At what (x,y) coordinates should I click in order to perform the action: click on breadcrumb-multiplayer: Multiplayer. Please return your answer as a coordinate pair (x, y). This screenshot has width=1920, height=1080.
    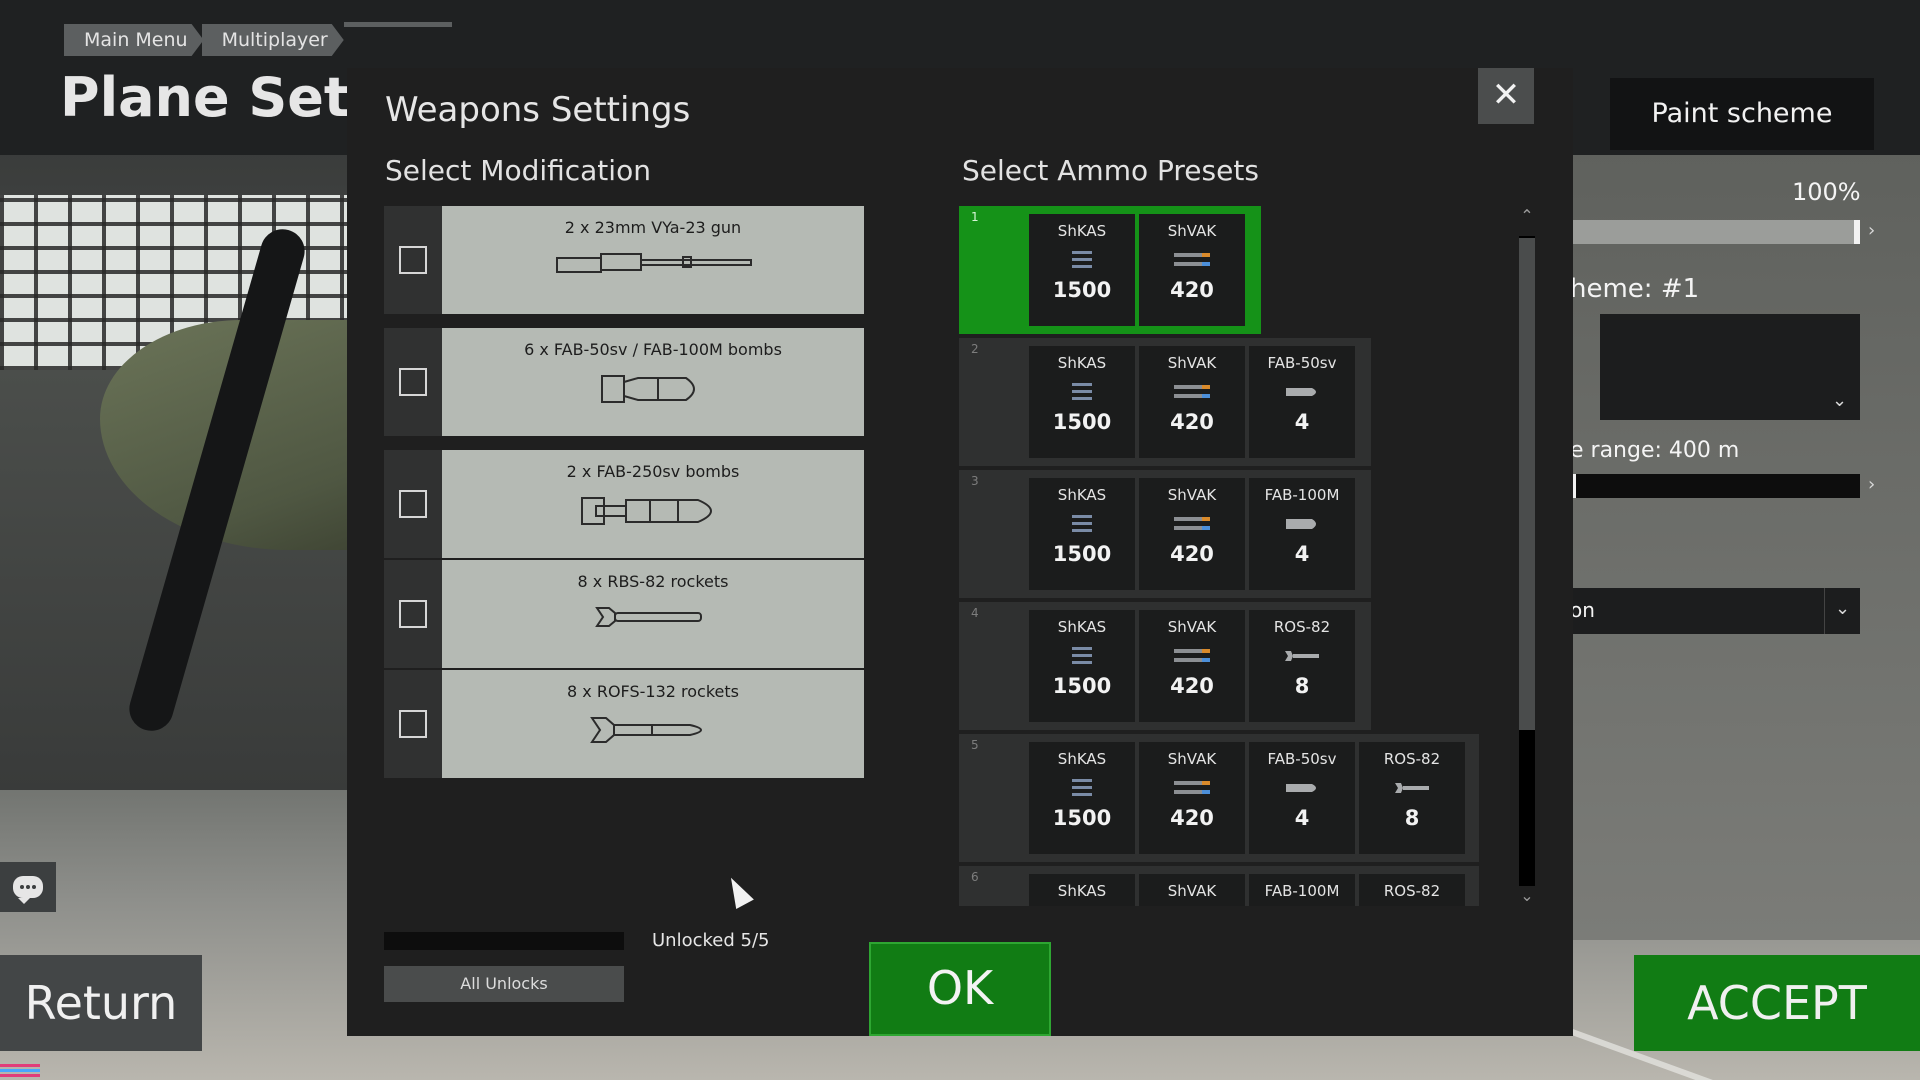
    Looking at the image, I should click on (273, 40).